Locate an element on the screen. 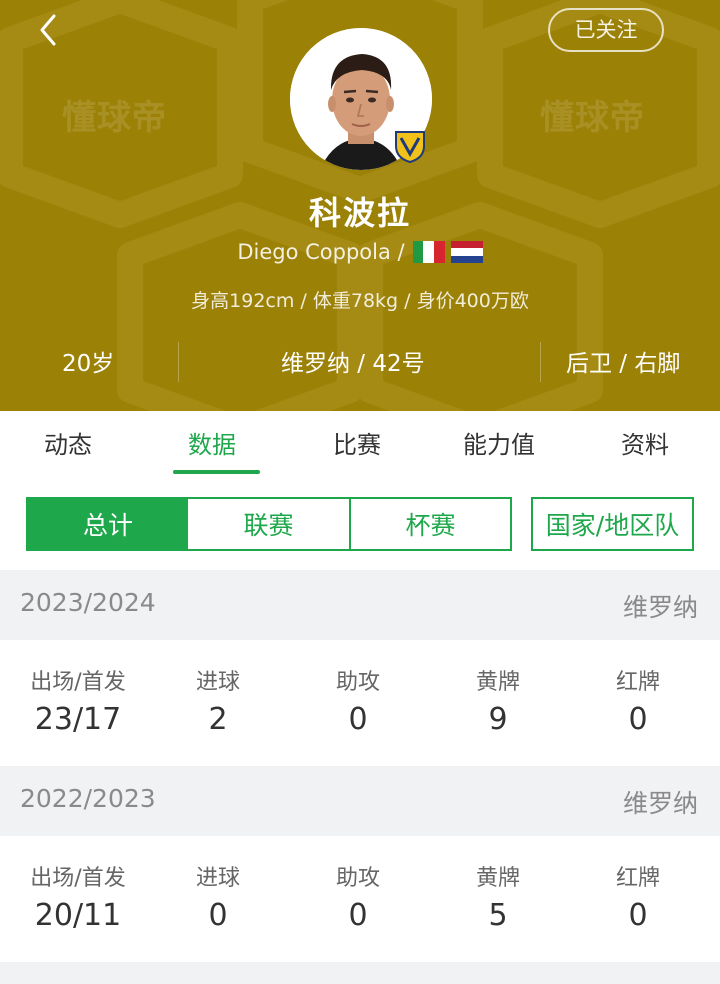  season-header: 2023/2024 维罗纳 is located at coordinates (360, 605).